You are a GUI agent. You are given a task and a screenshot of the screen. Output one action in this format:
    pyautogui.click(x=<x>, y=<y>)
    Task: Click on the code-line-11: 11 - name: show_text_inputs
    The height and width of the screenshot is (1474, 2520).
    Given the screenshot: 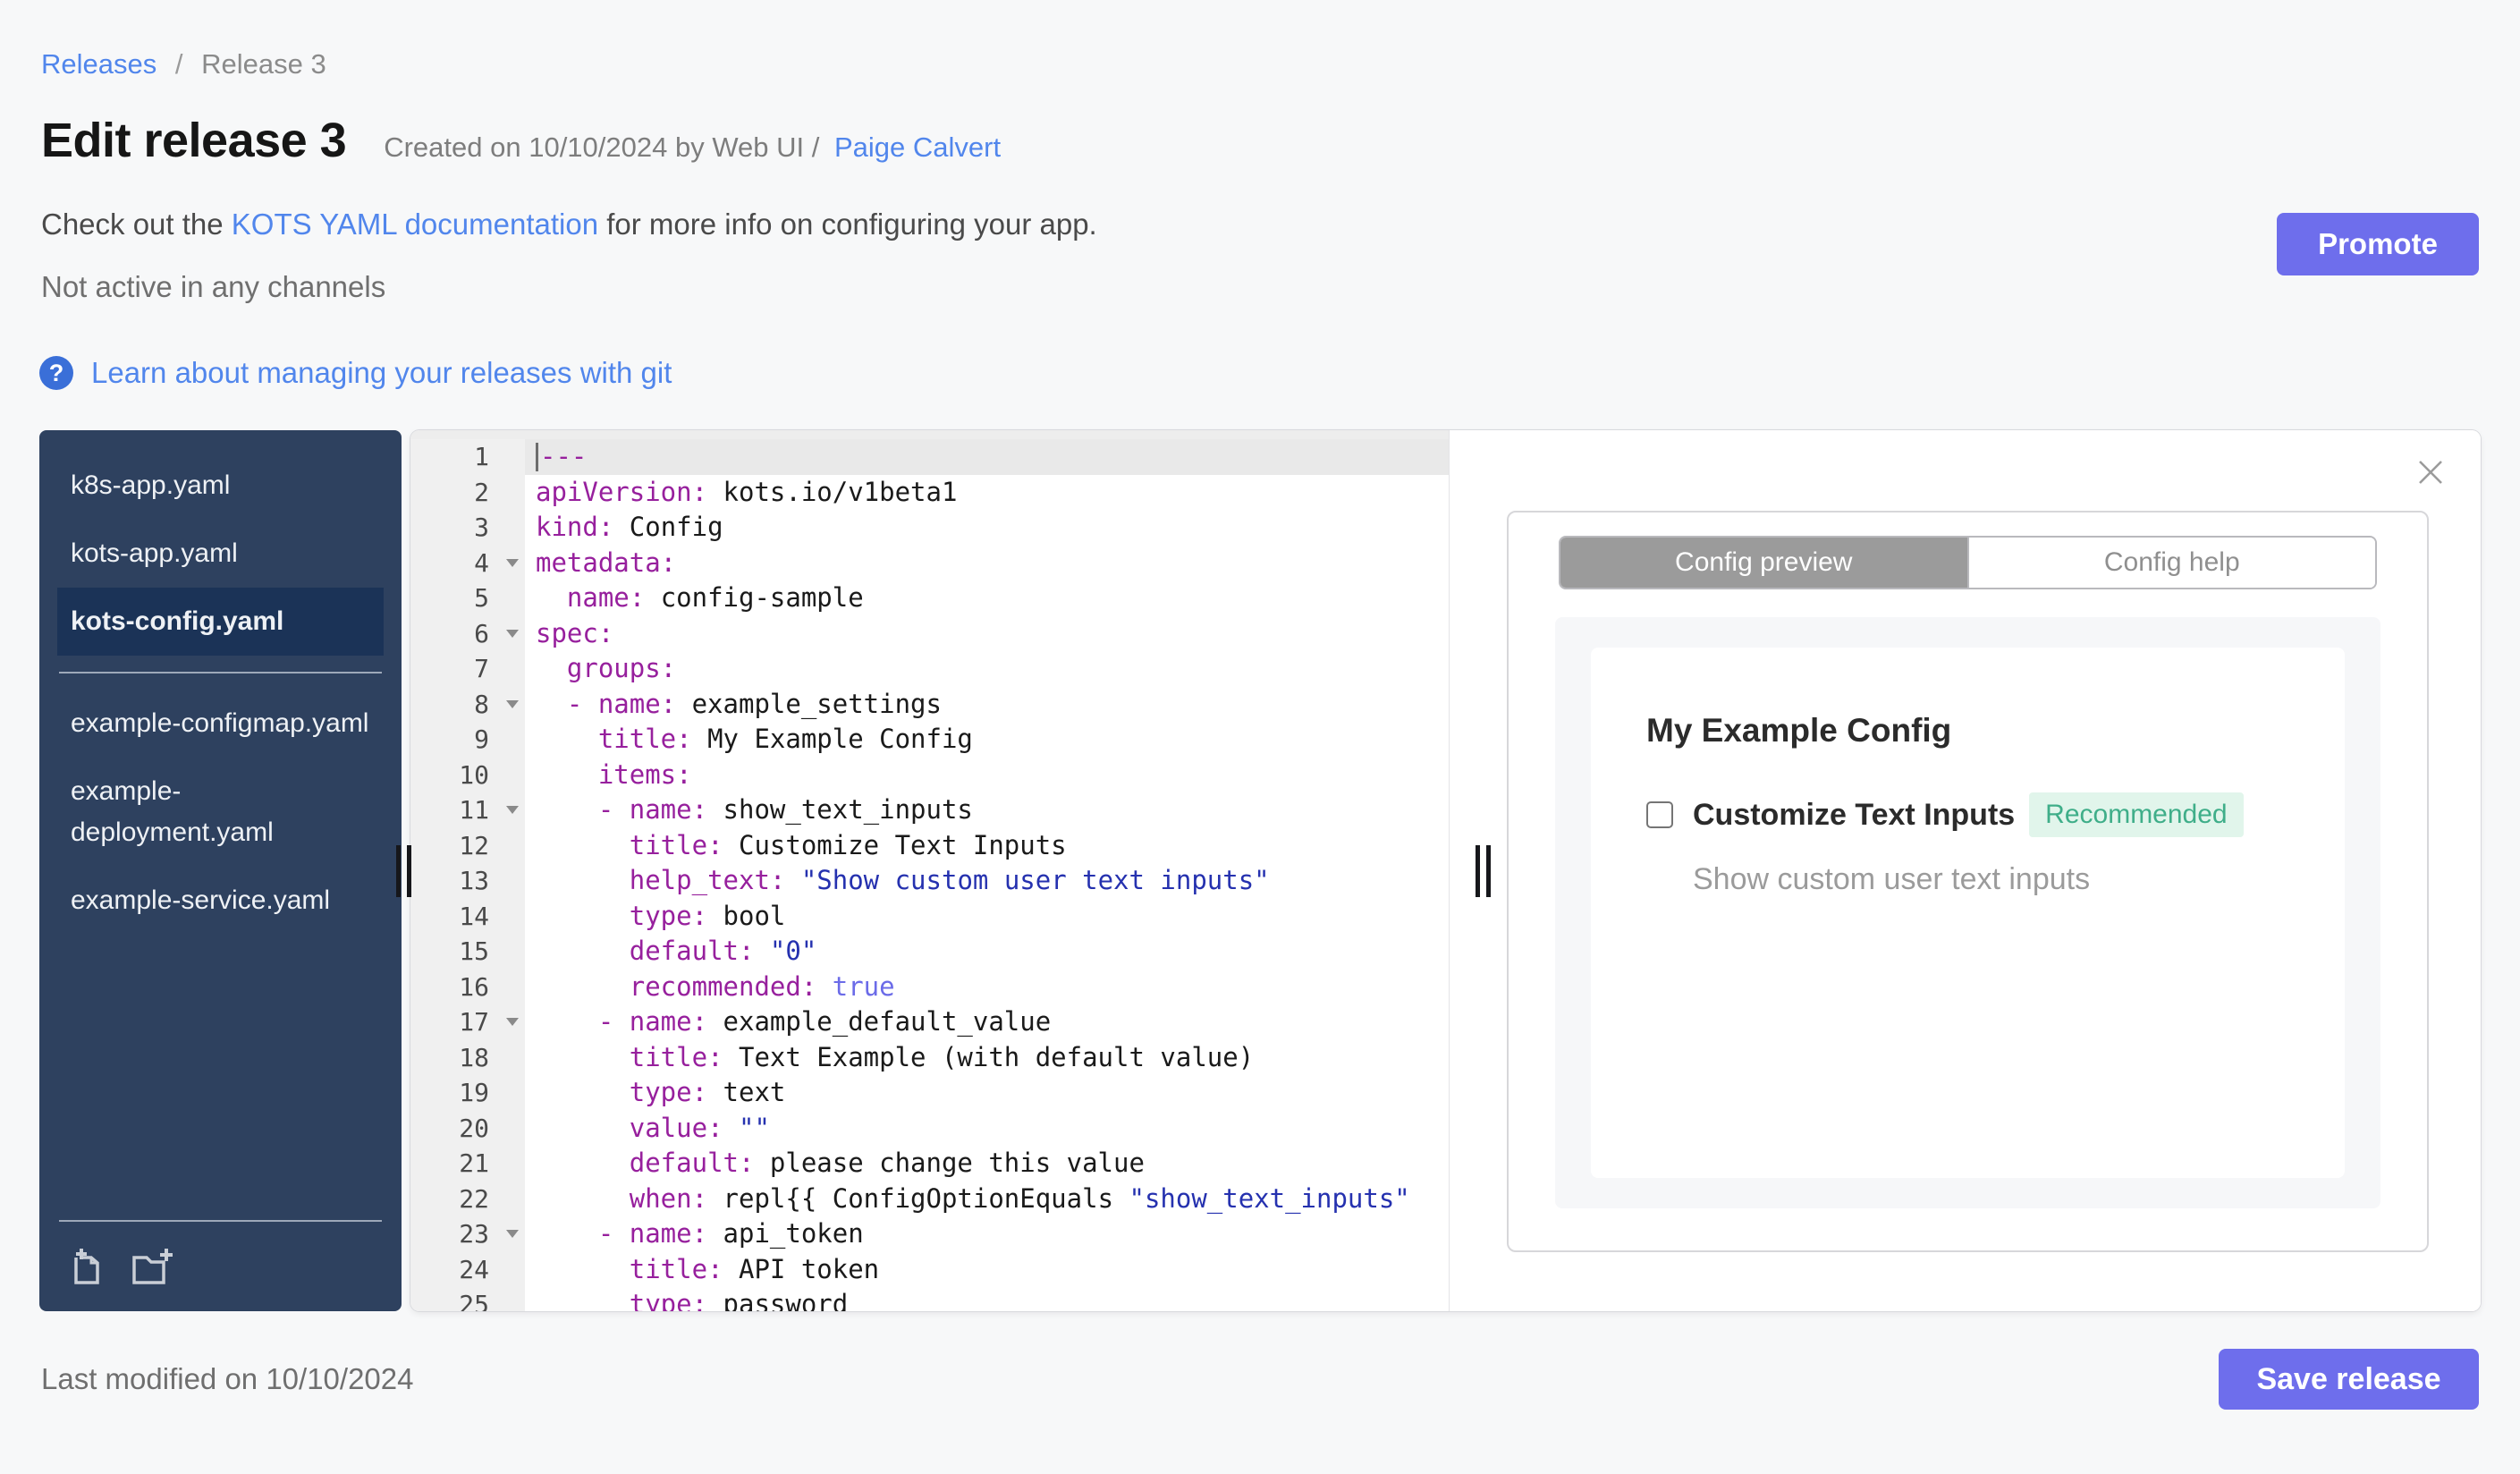 What is the action you would take?
    pyautogui.click(x=929, y=810)
    